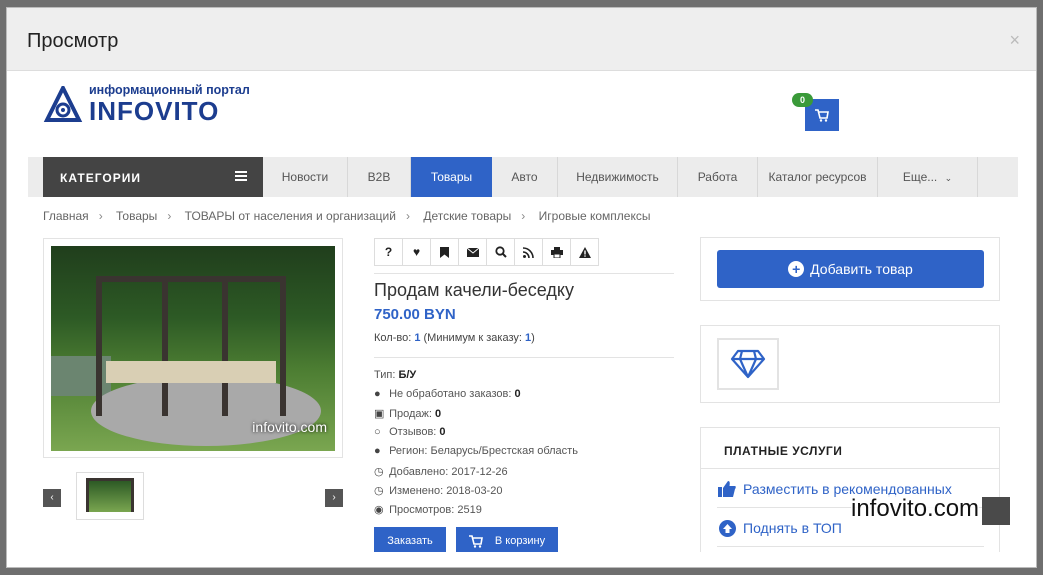 The width and height of the screenshot is (1043, 575). What do you see at coordinates (110, 496) in the screenshot?
I see `gallery-thumbnail` at bounding box center [110, 496].